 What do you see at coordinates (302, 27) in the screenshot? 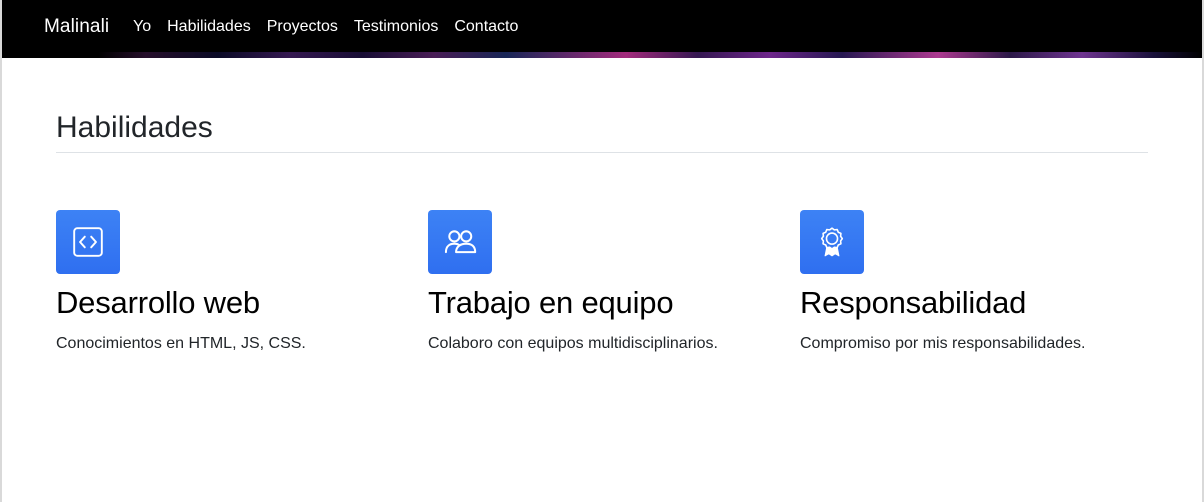
I see `nav-link-proyectos: Proyectos` at bounding box center [302, 27].